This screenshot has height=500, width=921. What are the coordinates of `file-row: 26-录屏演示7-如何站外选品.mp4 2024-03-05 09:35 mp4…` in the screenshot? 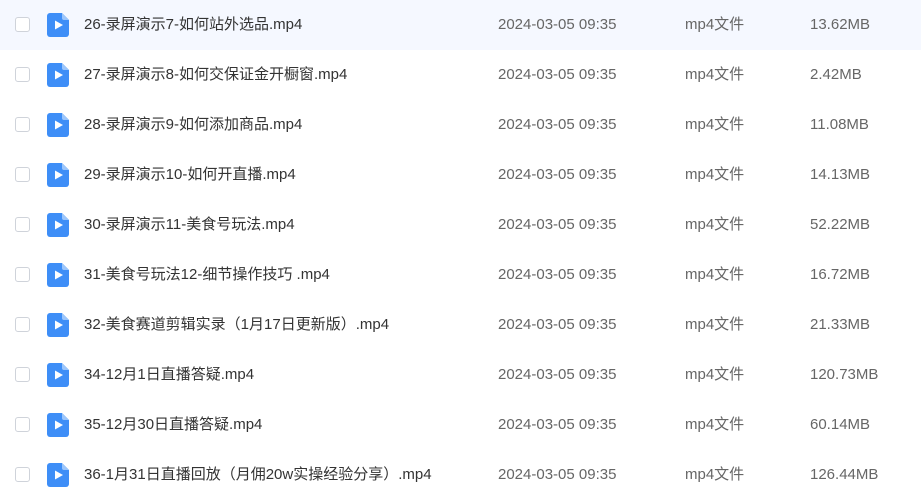 It's located at (460, 25).